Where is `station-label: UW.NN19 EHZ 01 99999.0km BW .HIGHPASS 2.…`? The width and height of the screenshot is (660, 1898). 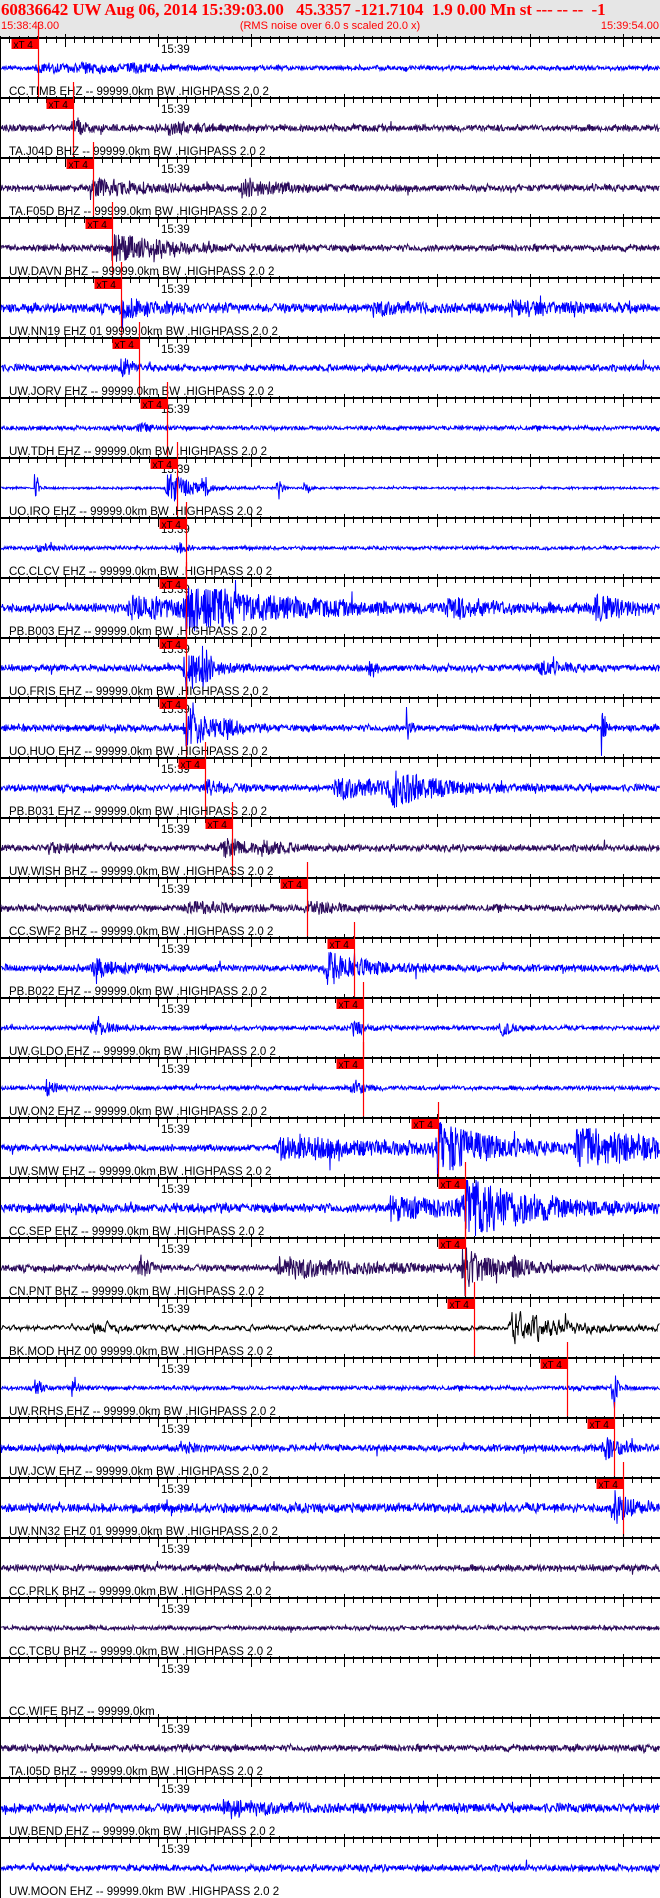 station-label: UW.NN19 EHZ 01 99999.0km BW .HIGHPASS 2.… is located at coordinates (143, 332).